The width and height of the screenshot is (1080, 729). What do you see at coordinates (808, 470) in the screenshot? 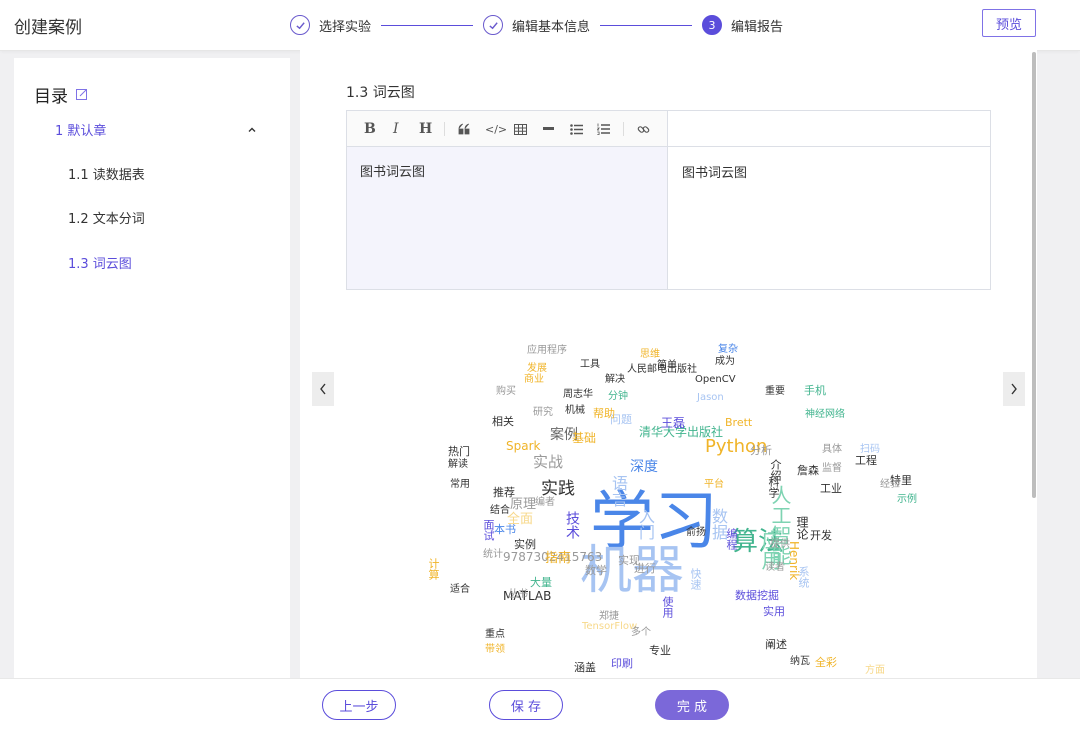
I see `wordcloud-word: 詹森` at bounding box center [808, 470].